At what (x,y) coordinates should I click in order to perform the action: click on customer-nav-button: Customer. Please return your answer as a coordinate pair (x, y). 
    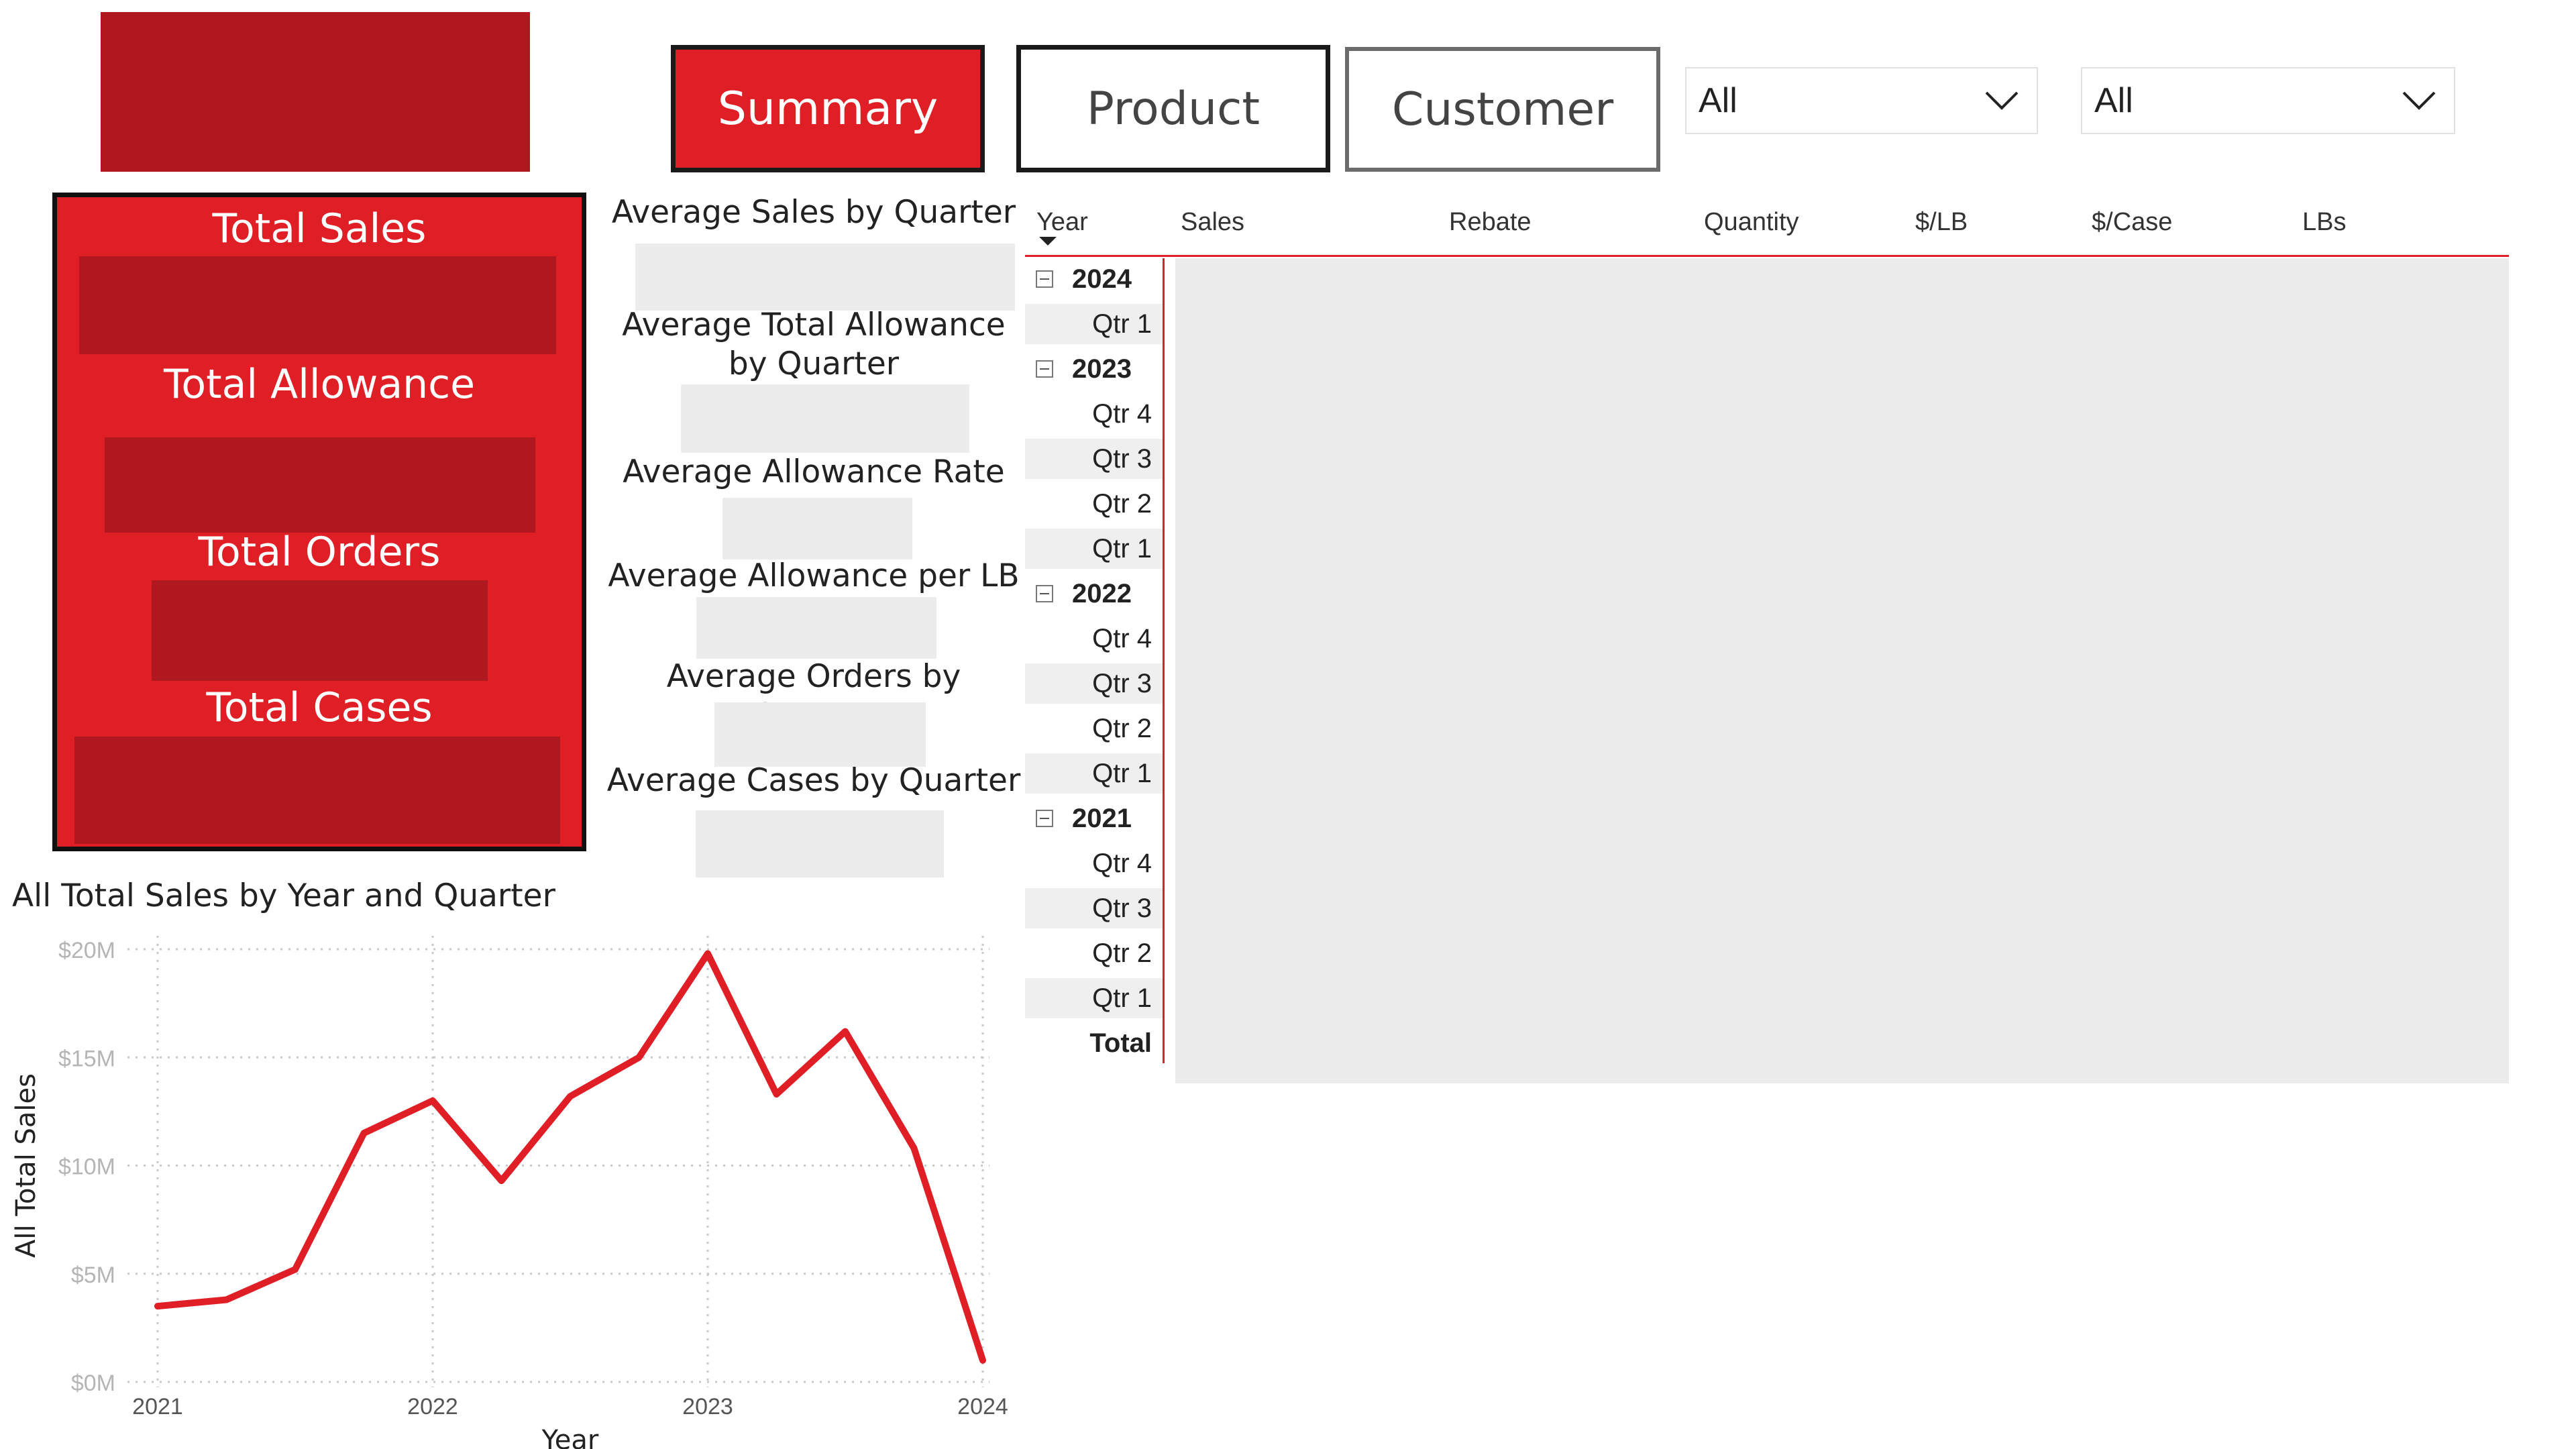
    Looking at the image, I should click on (1502, 109).